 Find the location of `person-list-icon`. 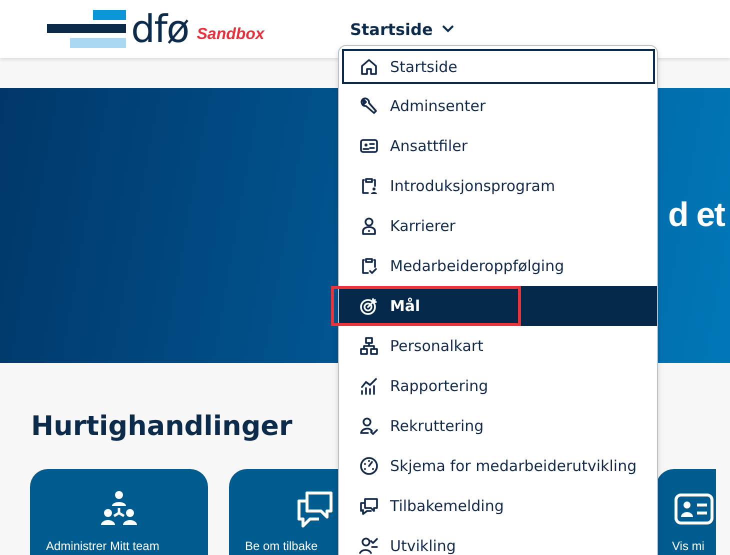

person-list-icon is located at coordinates (369, 545).